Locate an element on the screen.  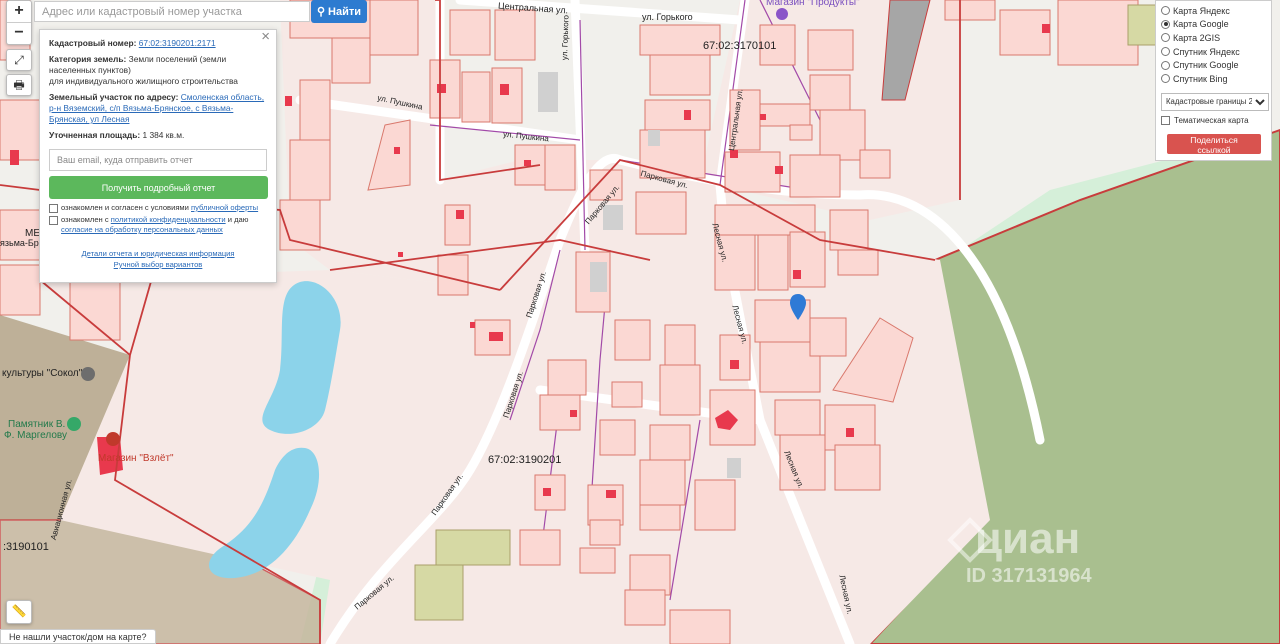
layer-option-google-map: Карта Google is located at coordinates (1213, 25).